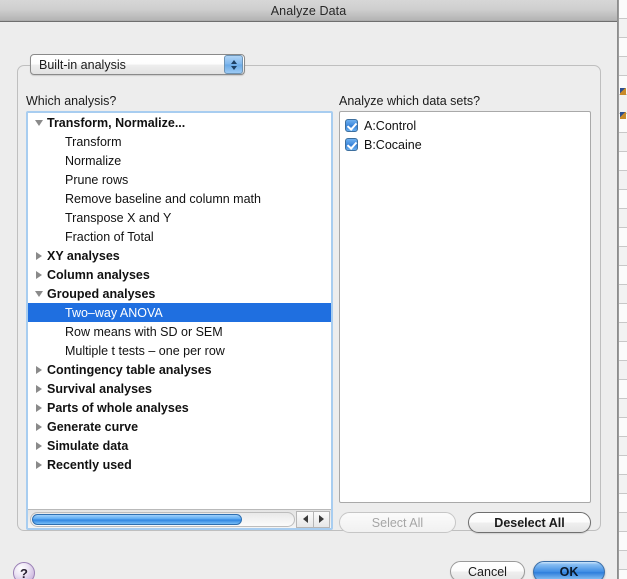 This screenshot has width=627, height=579. I want to click on analysis-list-item-label: Row means with SD or SEM, so click(144, 331).